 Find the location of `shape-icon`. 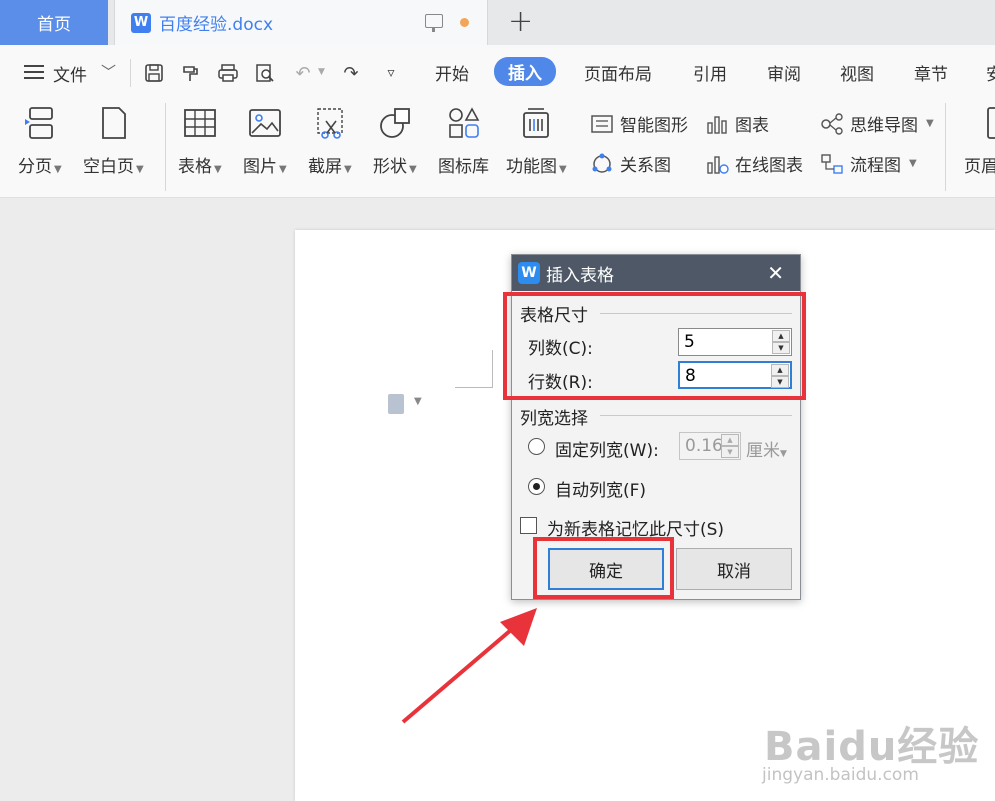

shape-icon is located at coordinates (395, 125).